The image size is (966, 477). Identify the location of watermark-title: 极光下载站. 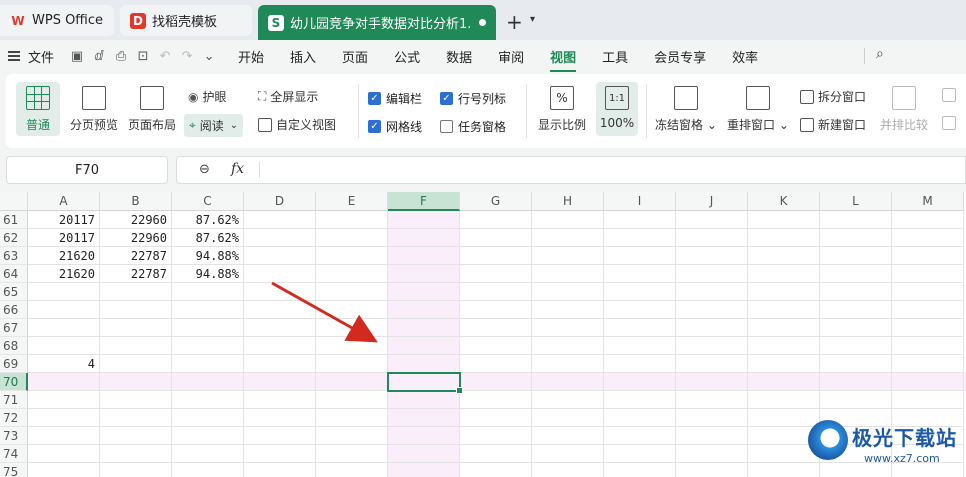
(904, 438).